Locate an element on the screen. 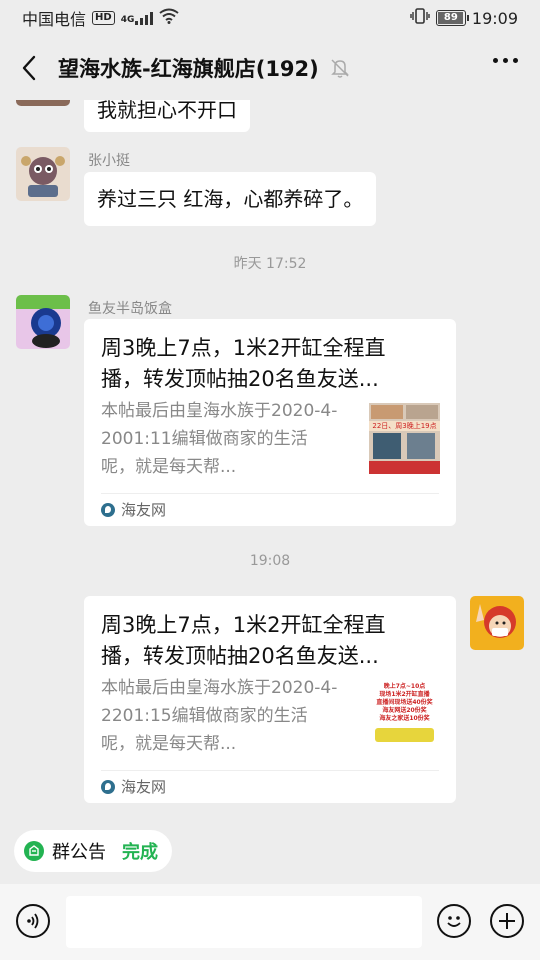 This screenshot has height=960, width=540. status-left: 中国电信 HD 4G is located at coordinates (100, 18).